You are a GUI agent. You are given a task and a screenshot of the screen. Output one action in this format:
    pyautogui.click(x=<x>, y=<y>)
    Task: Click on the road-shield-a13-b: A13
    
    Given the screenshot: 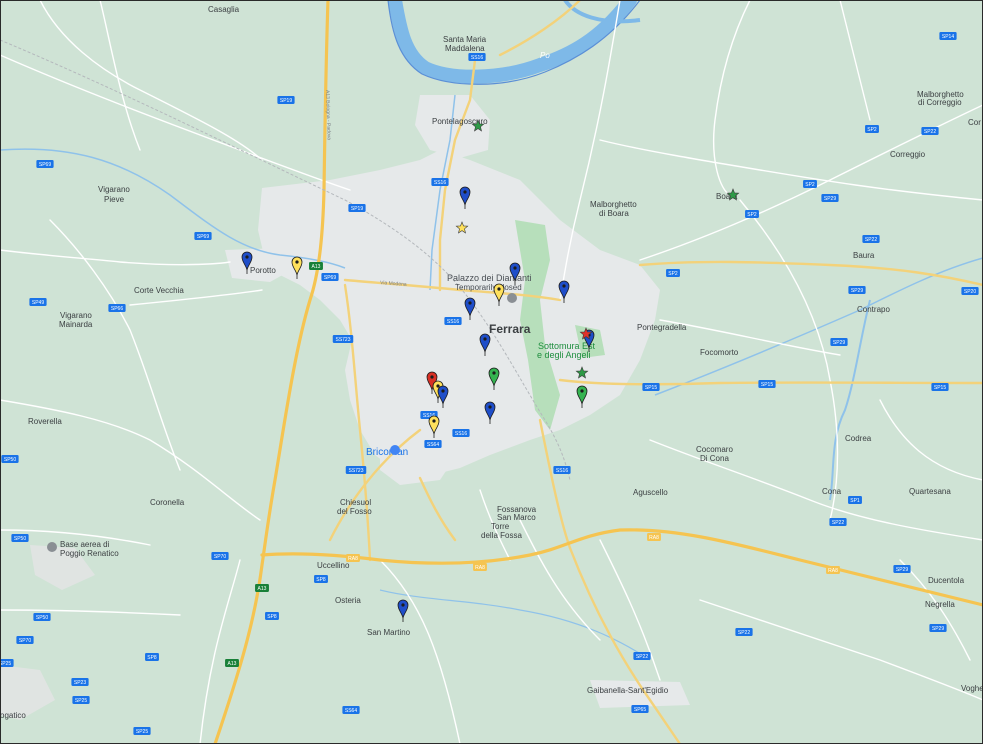 What is the action you would take?
    pyautogui.click(x=262, y=588)
    